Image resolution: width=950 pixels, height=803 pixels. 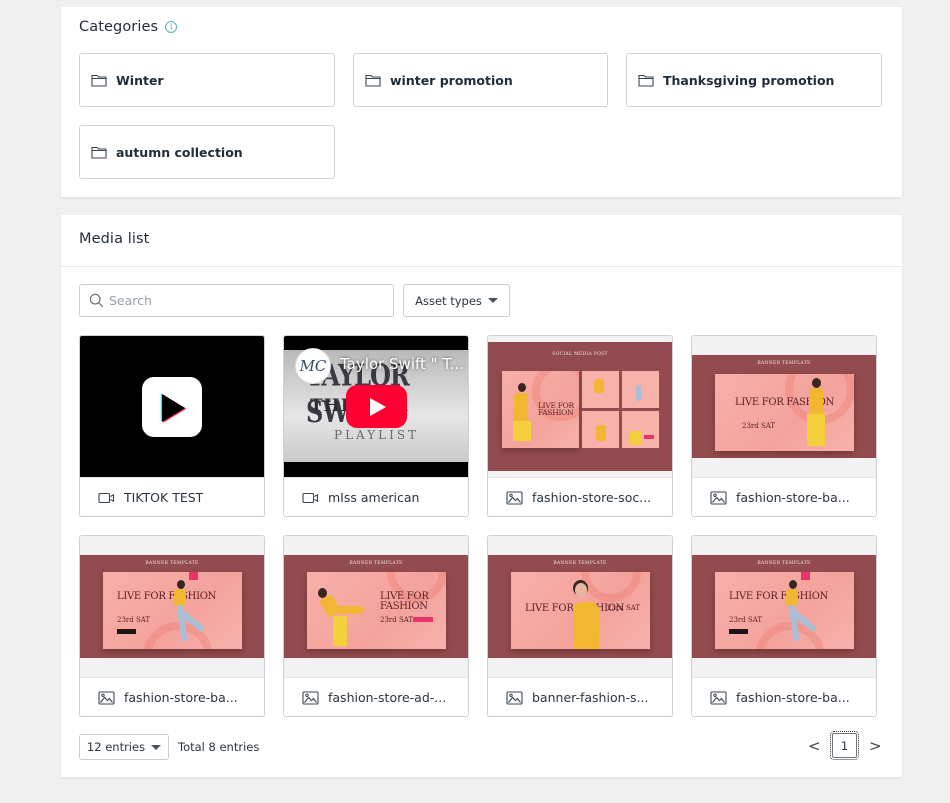 What do you see at coordinates (244, 300) in the screenshot?
I see `search-input` at bounding box center [244, 300].